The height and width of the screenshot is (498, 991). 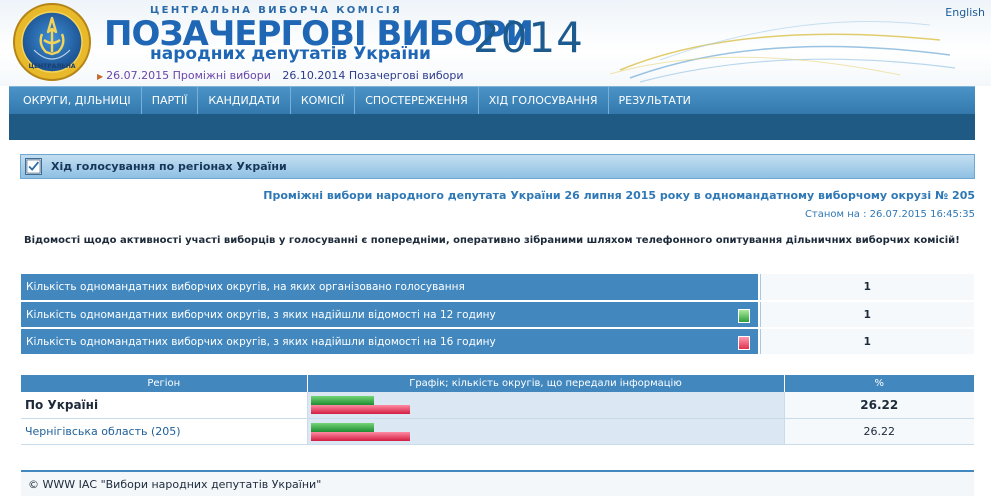 What do you see at coordinates (528, 37) in the screenshot?
I see `election-year: 2014` at bounding box center [528, 37].